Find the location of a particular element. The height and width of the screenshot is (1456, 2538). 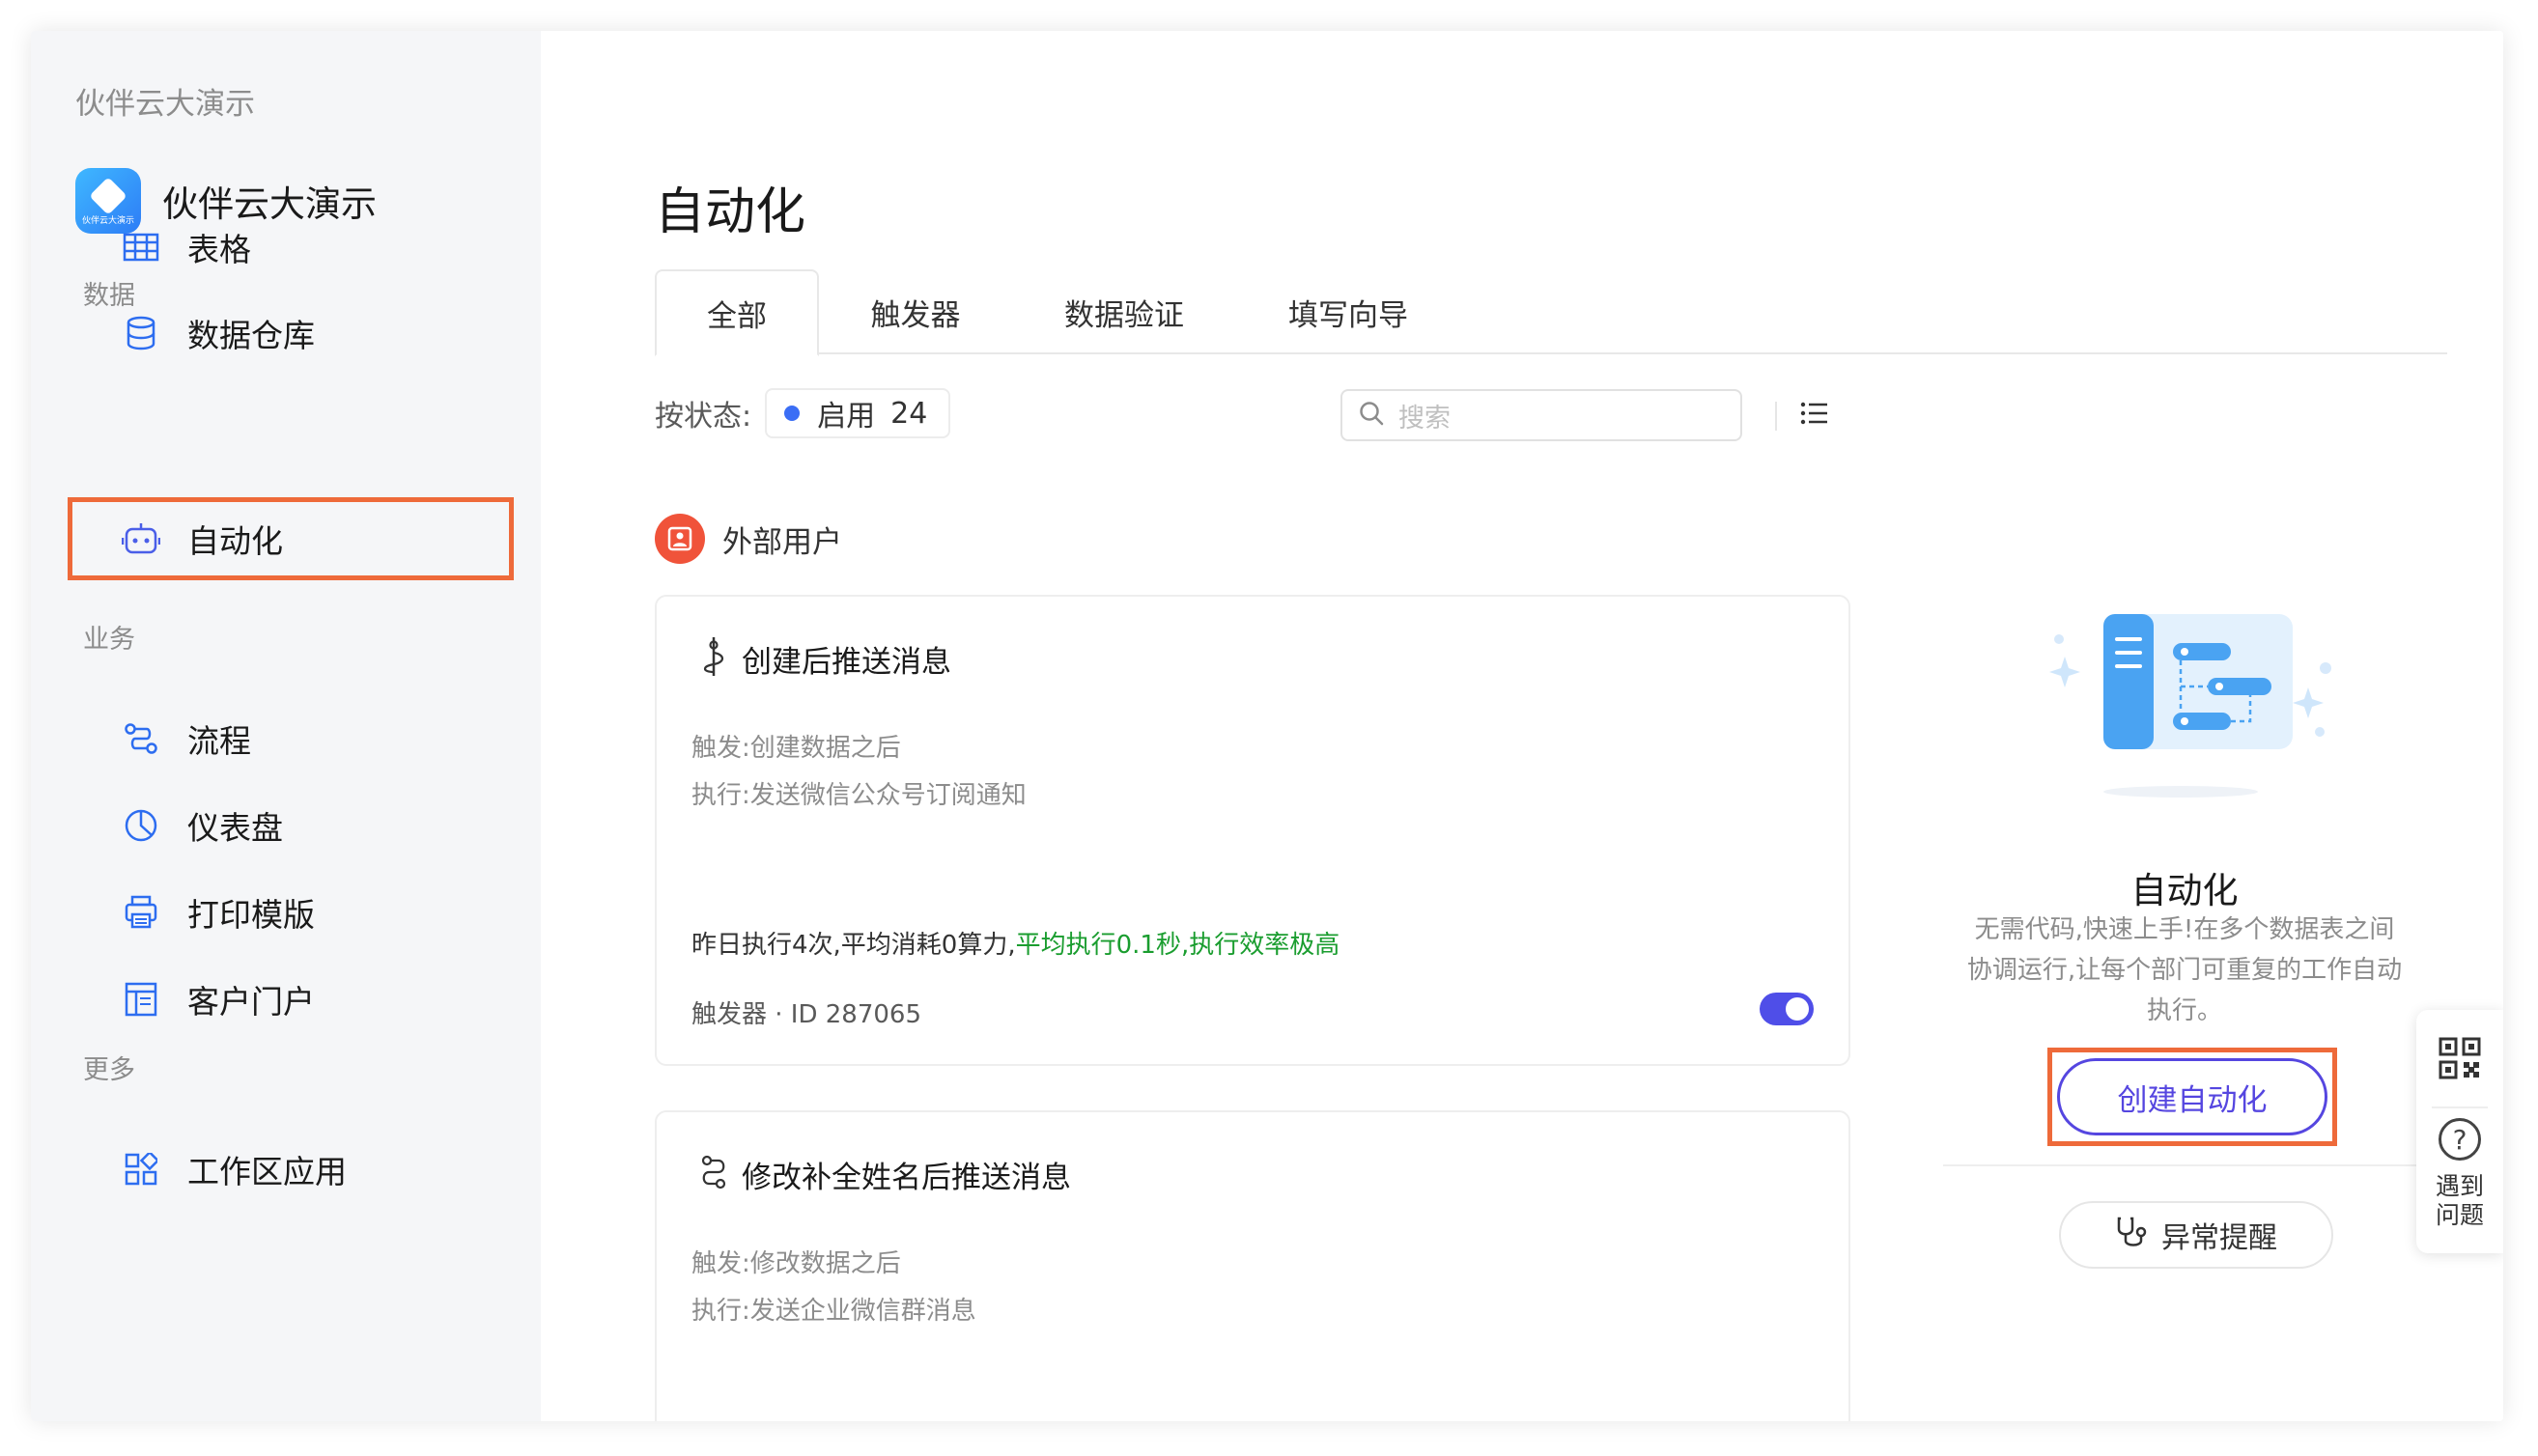

group-header: 外部用户 is located at coordinates (748, 539).